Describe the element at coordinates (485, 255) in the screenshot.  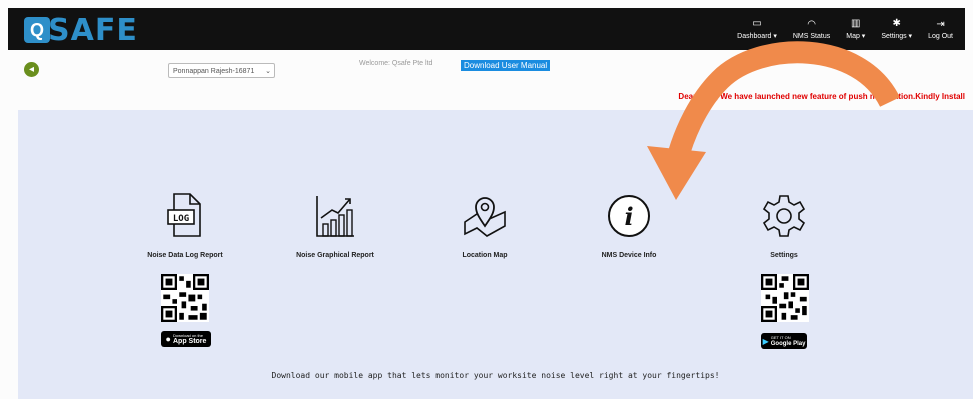
I see `tile-label: Location Map` at that location.